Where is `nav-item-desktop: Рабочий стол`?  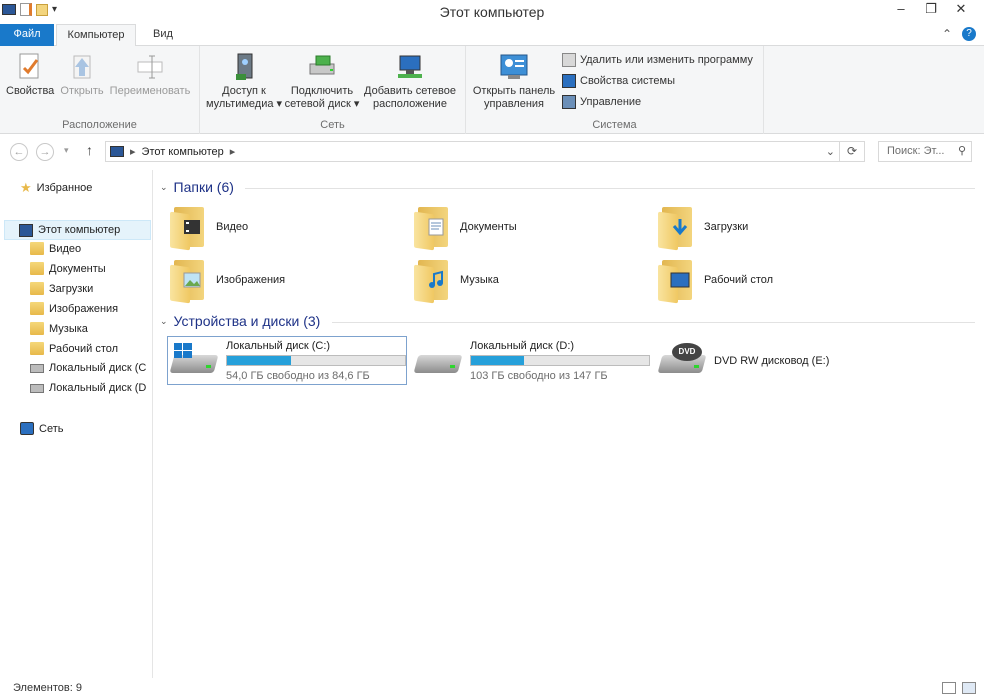
nav-item-desktop: Рабочий стол is located at coordinates (74, 348).